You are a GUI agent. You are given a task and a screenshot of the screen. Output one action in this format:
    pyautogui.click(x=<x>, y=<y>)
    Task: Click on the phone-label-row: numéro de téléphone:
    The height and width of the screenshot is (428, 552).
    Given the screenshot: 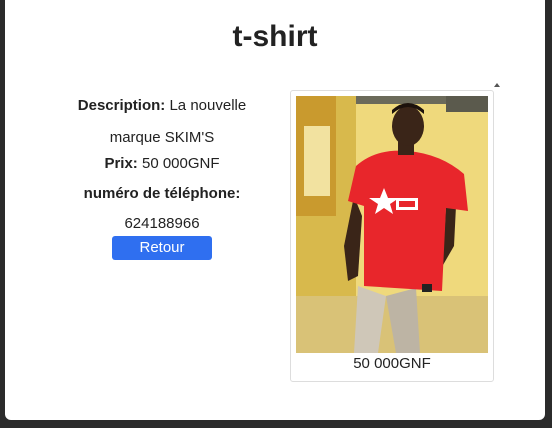 What is the action you would take?
    pyautogui.click(x=162, y=194)
    